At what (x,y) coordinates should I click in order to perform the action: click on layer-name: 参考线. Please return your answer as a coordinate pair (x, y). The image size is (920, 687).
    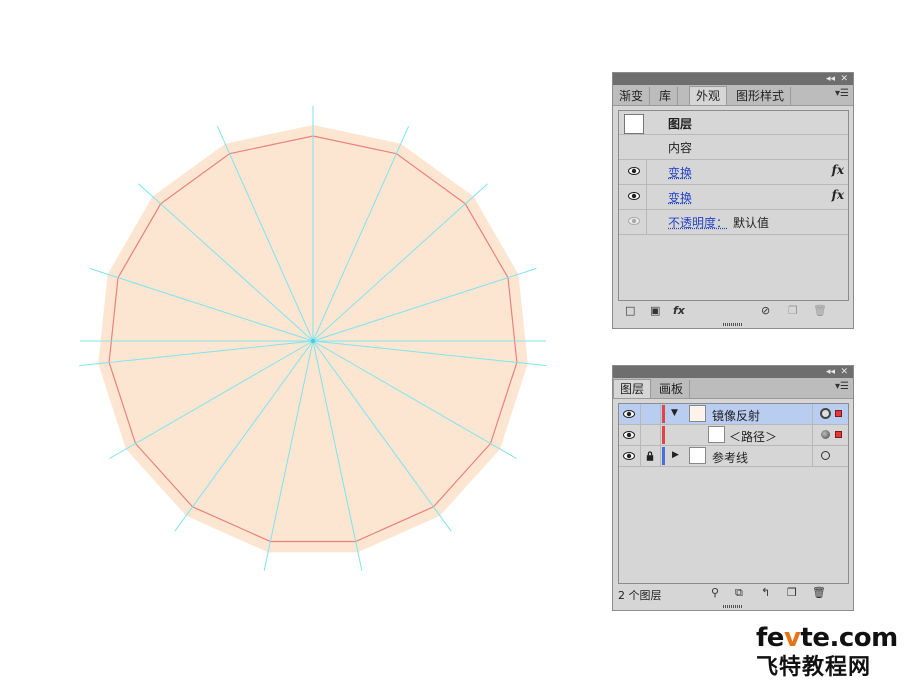
    Looking at the image, I should click on (730, 457).